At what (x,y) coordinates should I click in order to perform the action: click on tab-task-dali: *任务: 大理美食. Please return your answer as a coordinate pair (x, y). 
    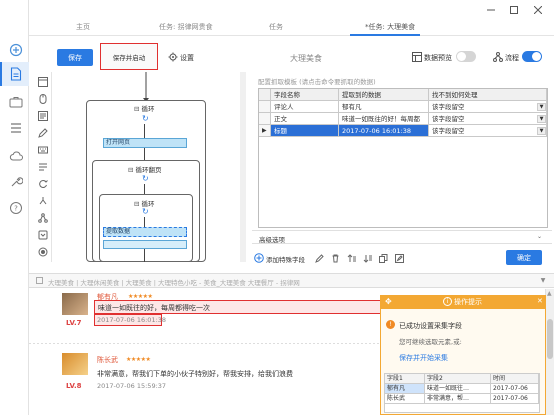
    Looking at the image, I should click on (390, 28).